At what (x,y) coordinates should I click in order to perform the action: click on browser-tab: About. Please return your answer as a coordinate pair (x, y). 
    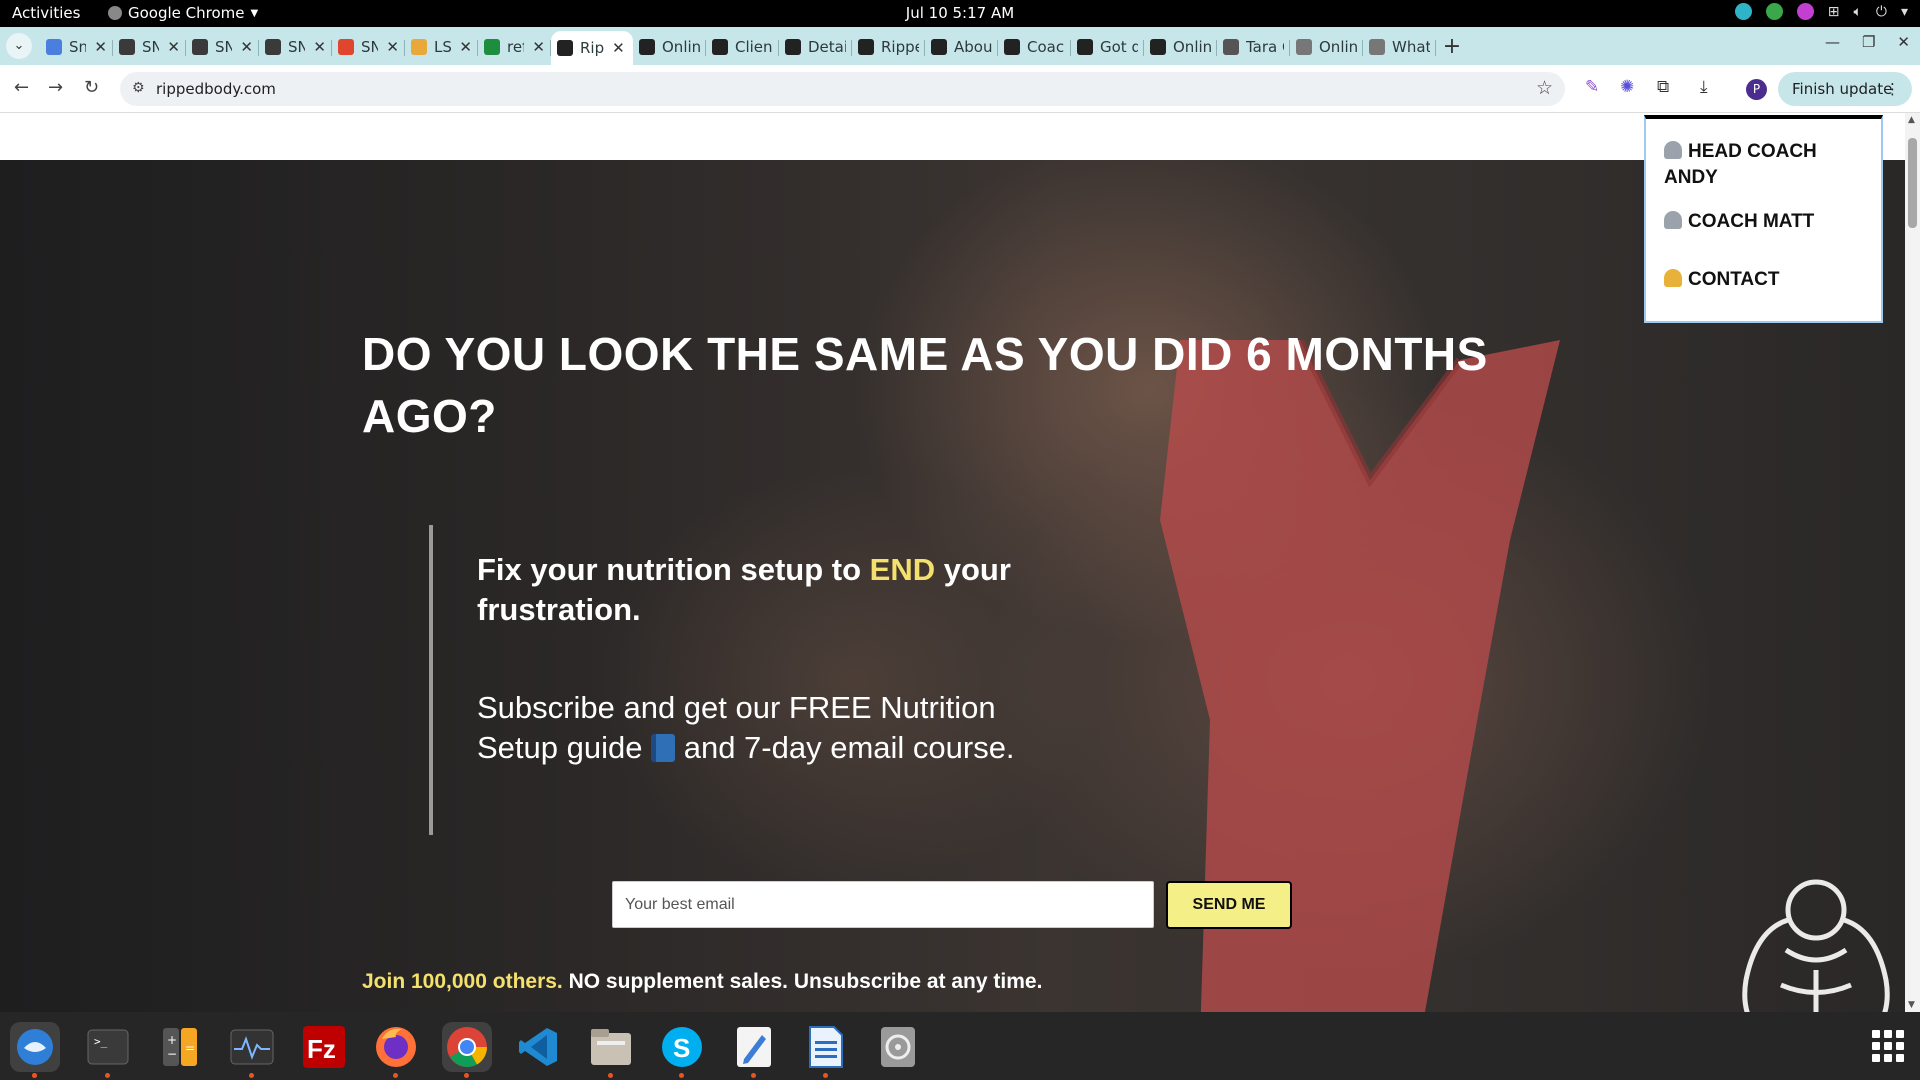
    Looking at the image, I should click on (961, 47).